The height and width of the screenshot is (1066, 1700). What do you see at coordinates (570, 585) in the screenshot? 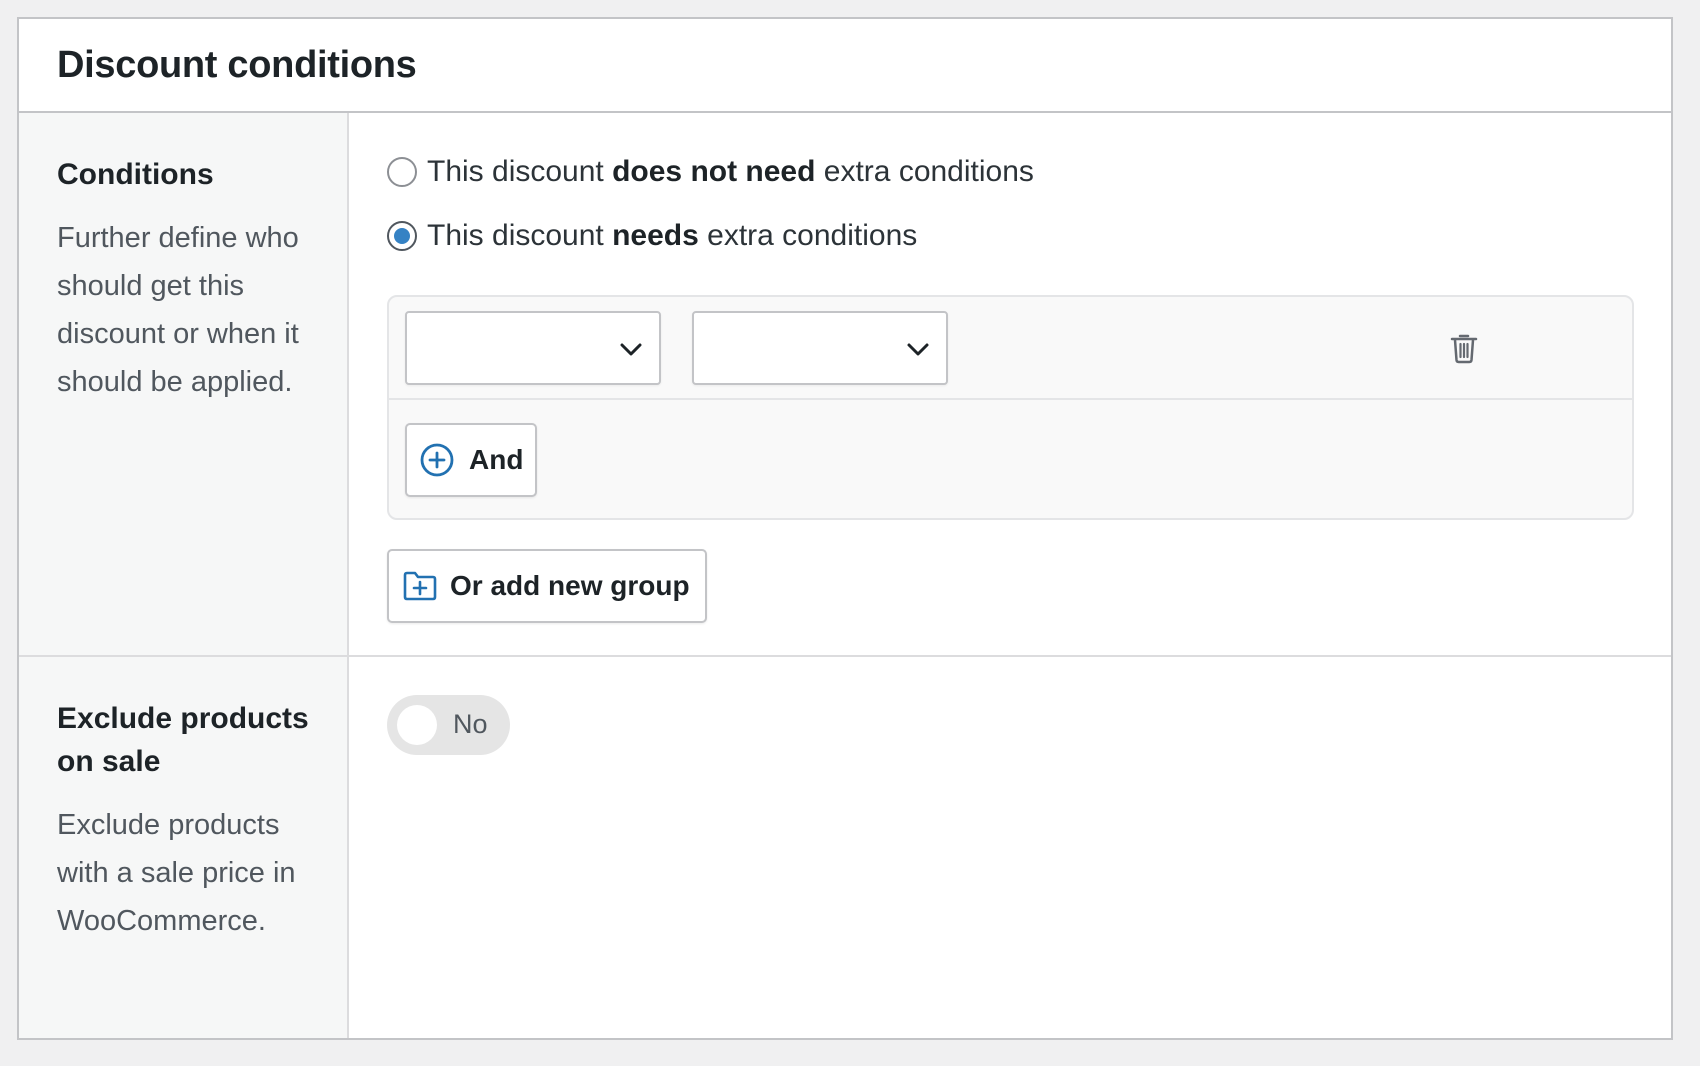
I see `add-new-group-label: Or add new group` at bounding box center [570, 585].